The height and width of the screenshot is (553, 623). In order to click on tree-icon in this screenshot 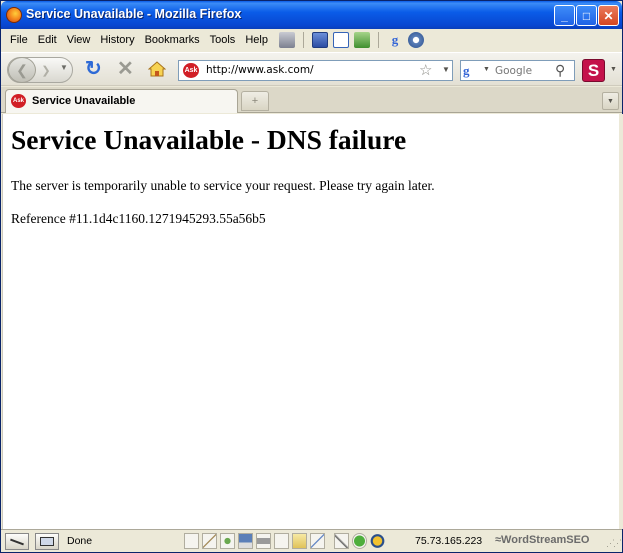, I will do `click(227, 541)`.